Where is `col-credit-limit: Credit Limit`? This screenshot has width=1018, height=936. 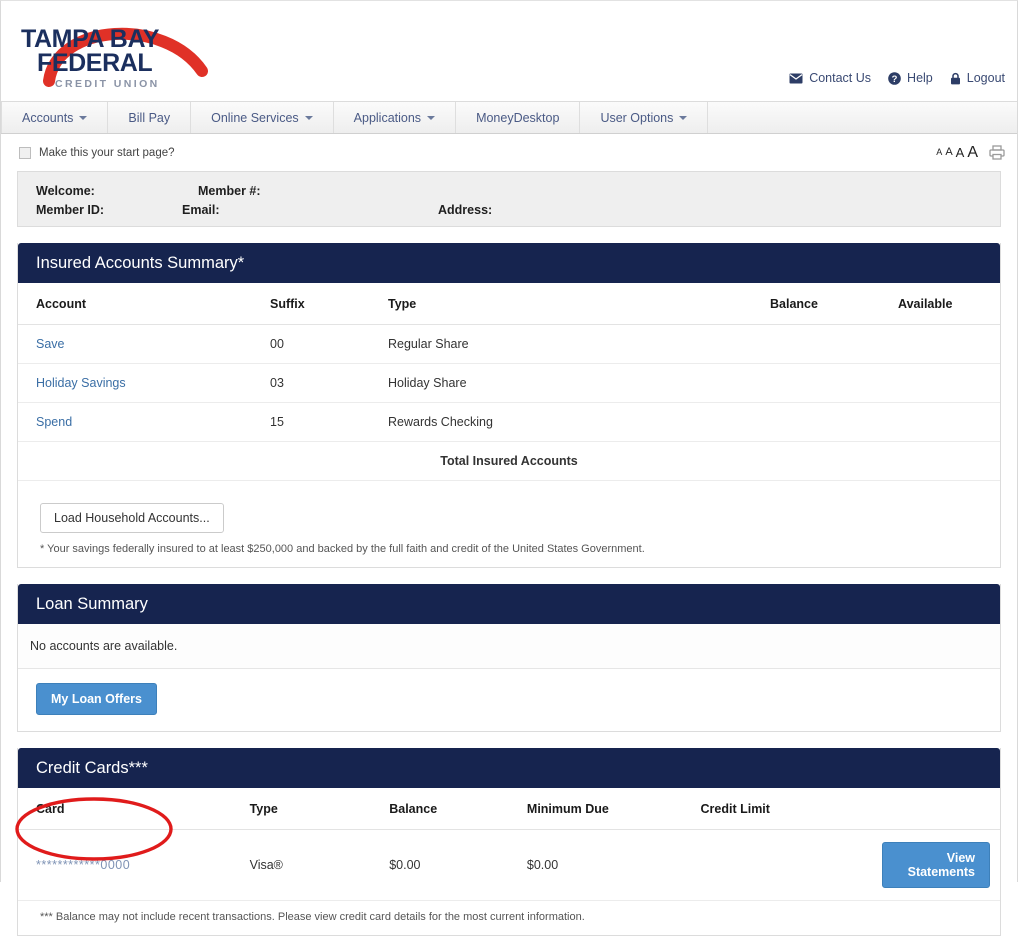
col-credit-limit: Credit Limit is located at coordinates (791, 809).